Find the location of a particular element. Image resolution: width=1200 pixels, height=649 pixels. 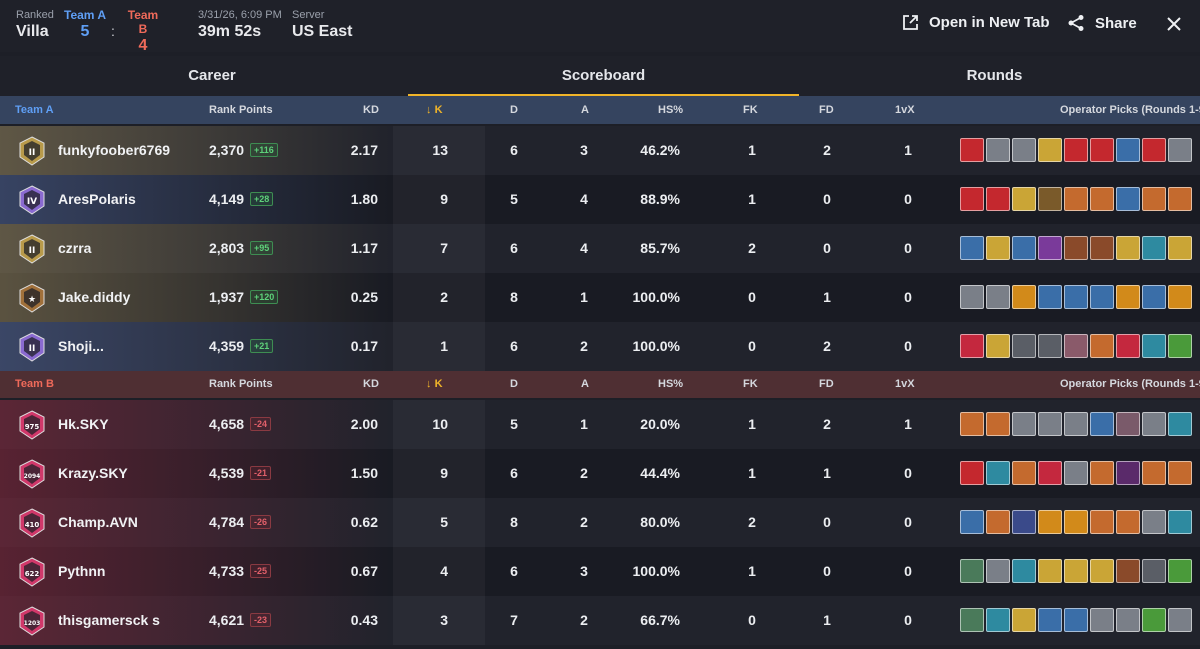

col-kd: KD is located at coordinates (371, 384).